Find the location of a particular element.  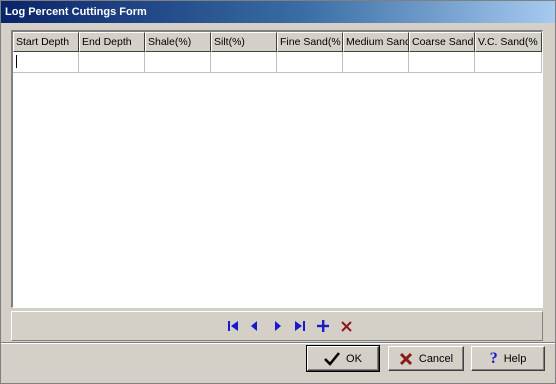

delete-record-button is located at coordinates (346, 326).